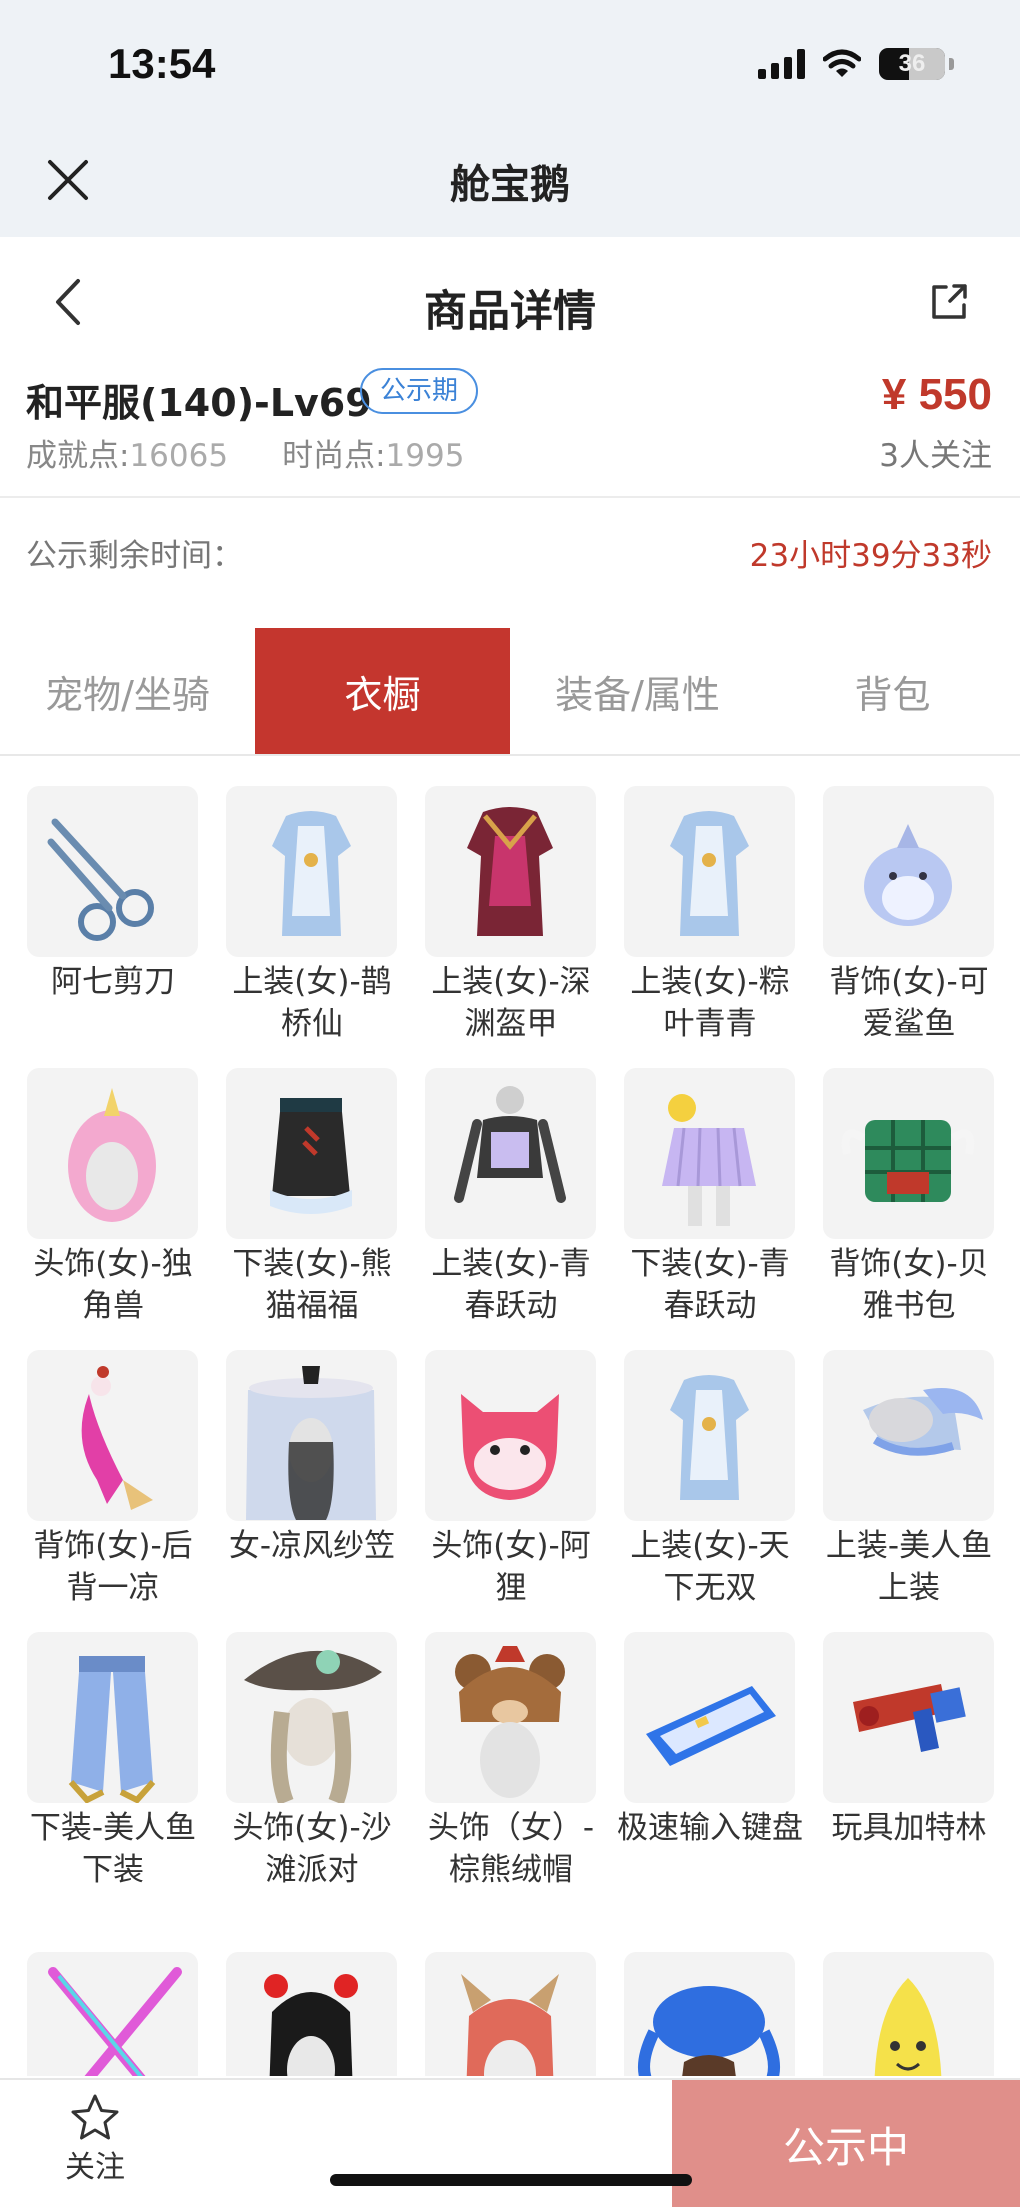  Describe the element at coordinates (908, 1435) in the screenshot. I see `mermaid-top-icon` at that location.